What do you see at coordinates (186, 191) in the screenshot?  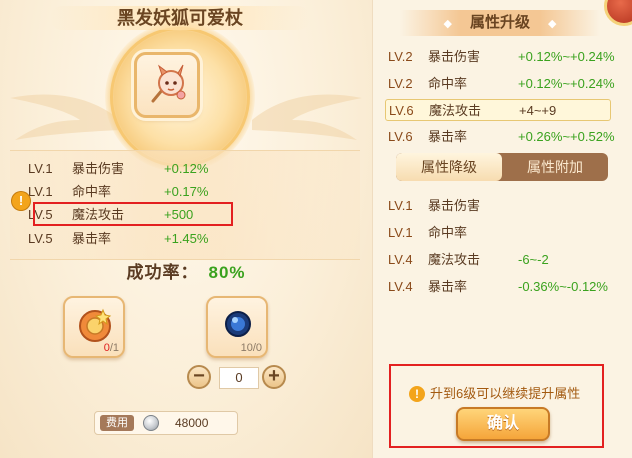 I see `stat-value: +0.17%` at bounding box center [186, 191].